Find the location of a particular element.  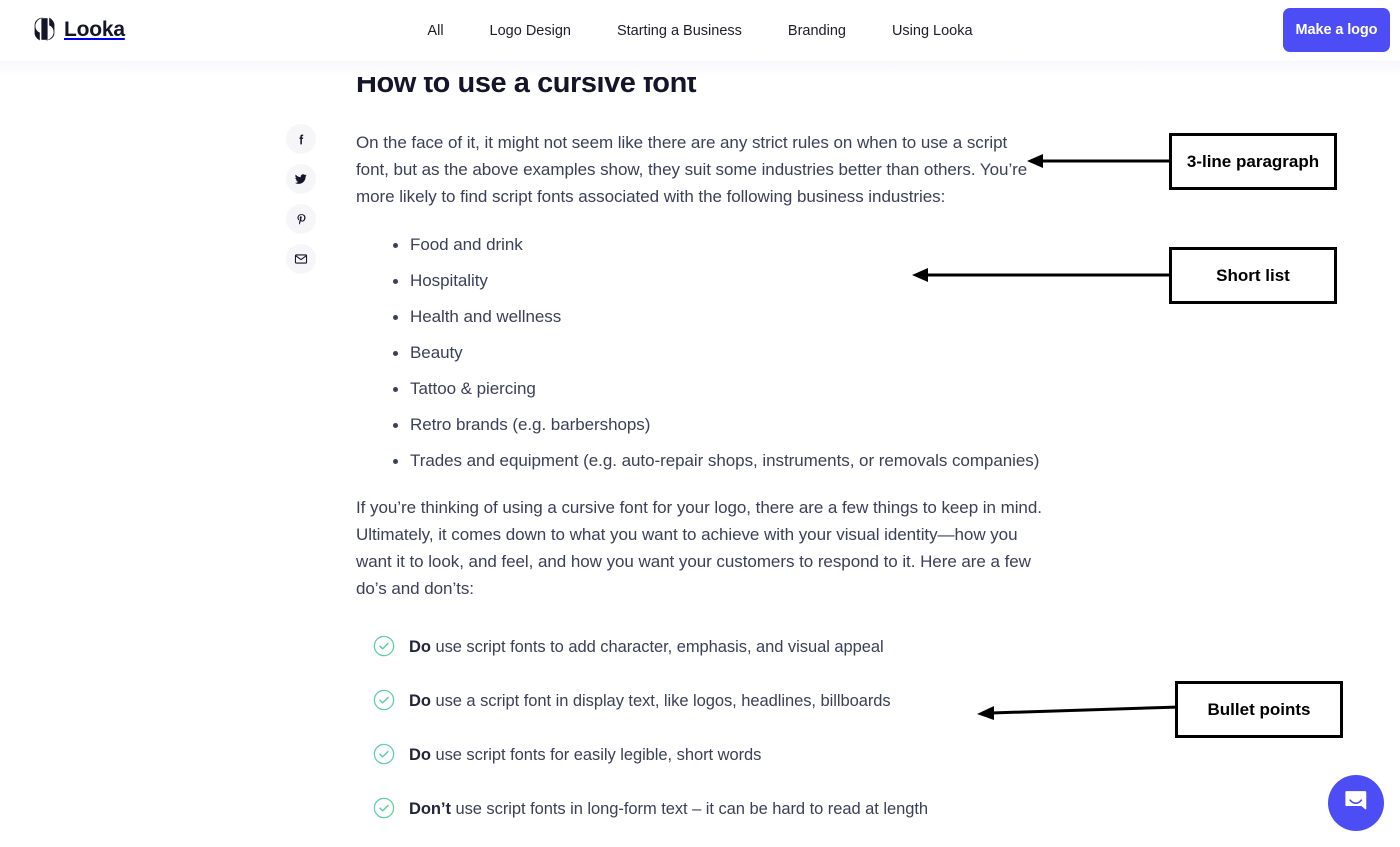

email-icon is located at coordinates (301, 259).